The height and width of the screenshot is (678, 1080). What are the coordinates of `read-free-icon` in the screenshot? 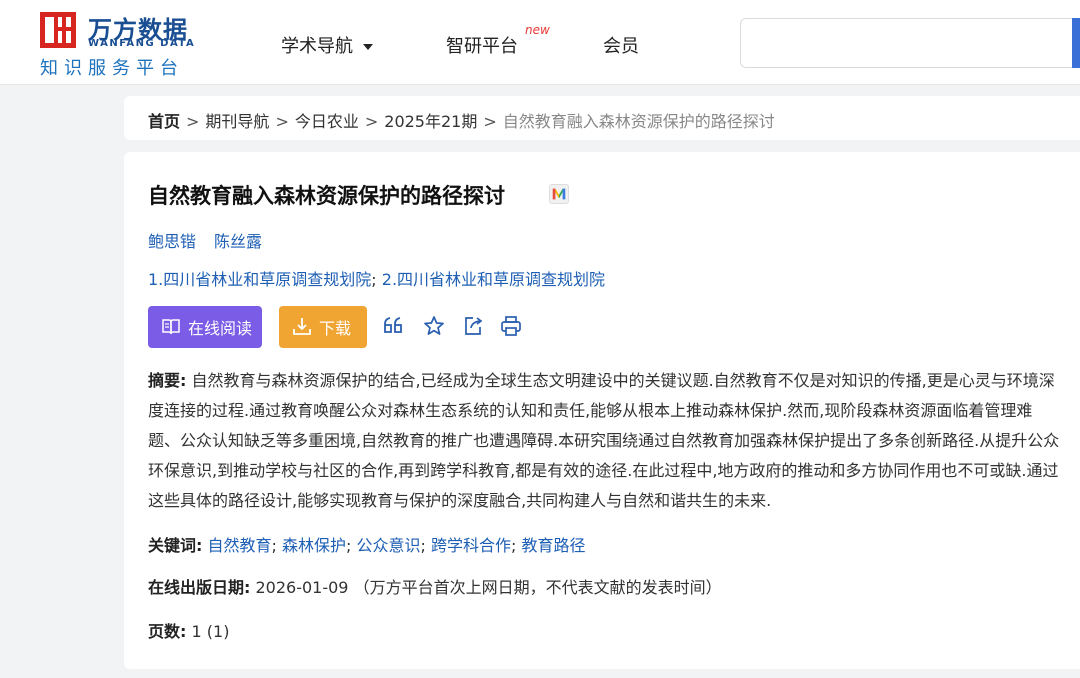 It's located at (171, 327).